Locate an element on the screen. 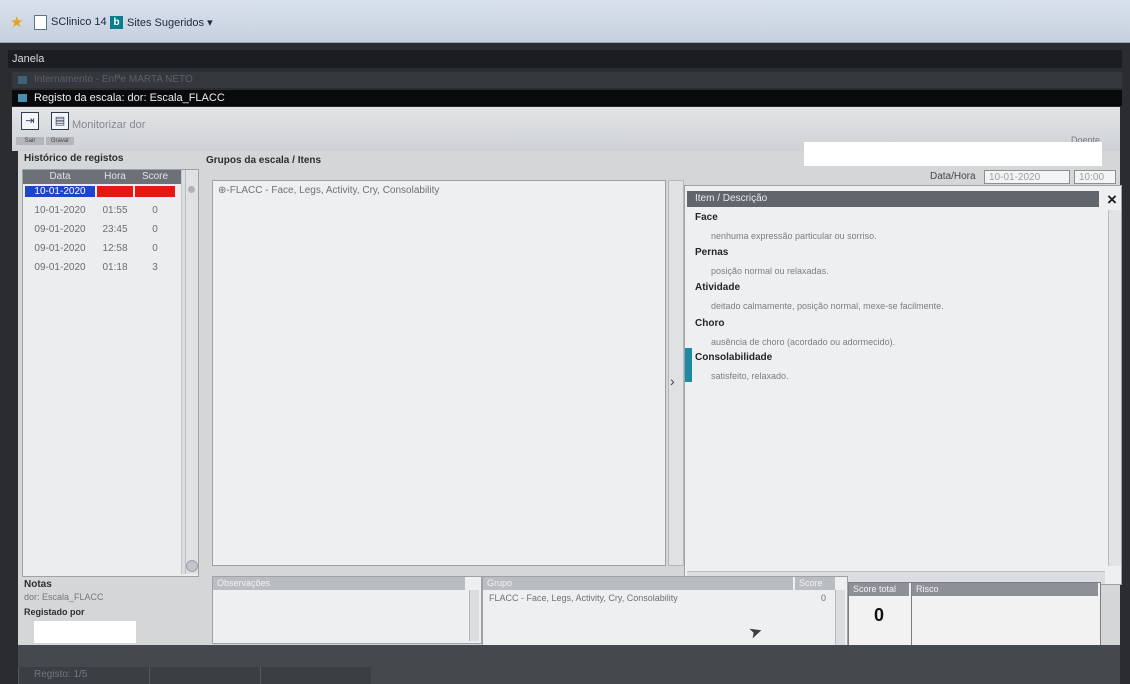 This screenshot has height=684, width=1130. history-label: Histórico de registos is located at coordinates (74, 158).